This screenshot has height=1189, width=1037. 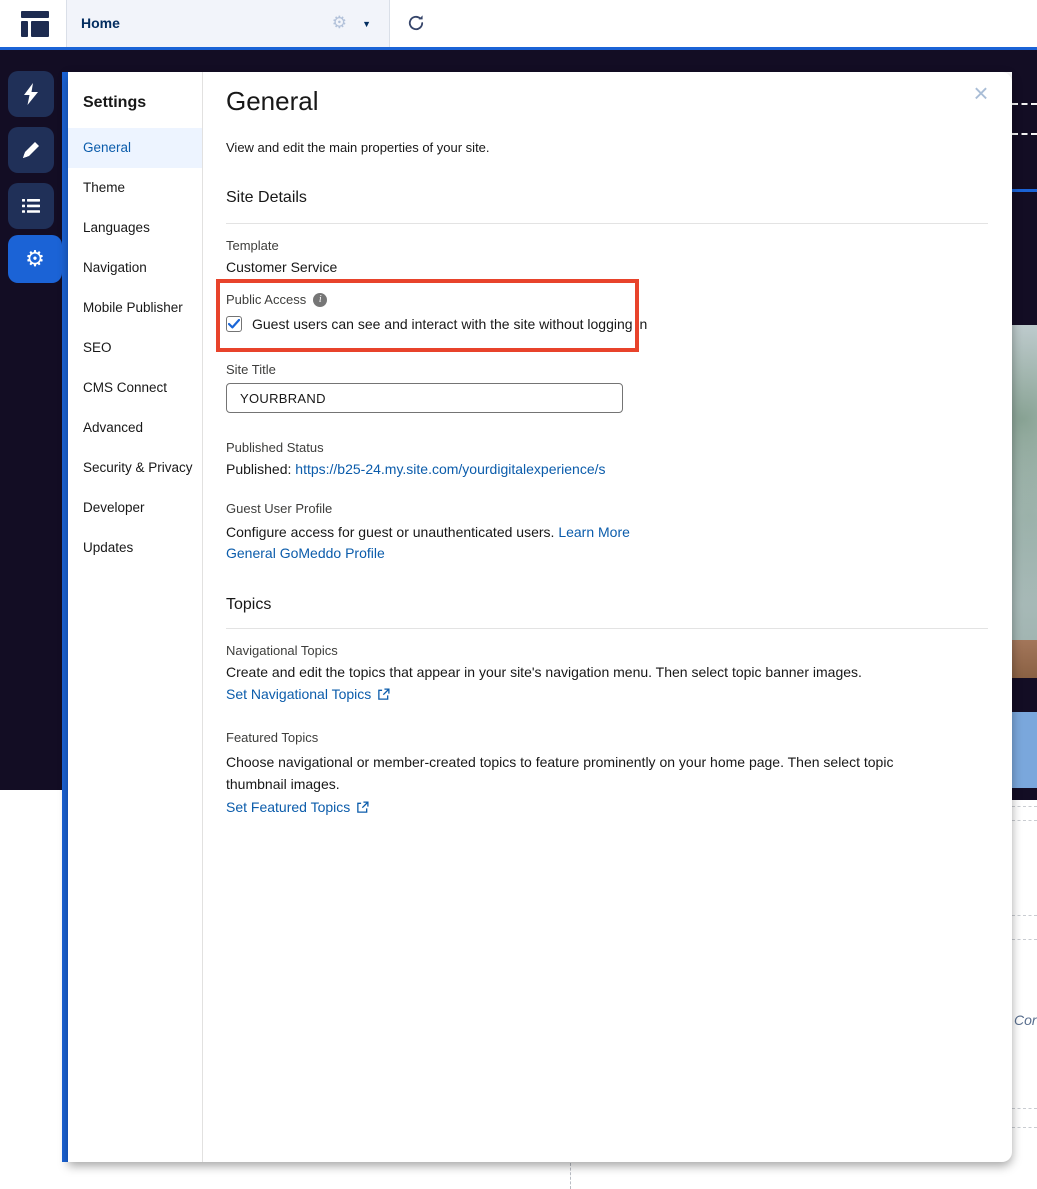 What do you see at coordinates (272, 101) in the screenshot?
I see `page-title: General` at bounding box center [272, 101].